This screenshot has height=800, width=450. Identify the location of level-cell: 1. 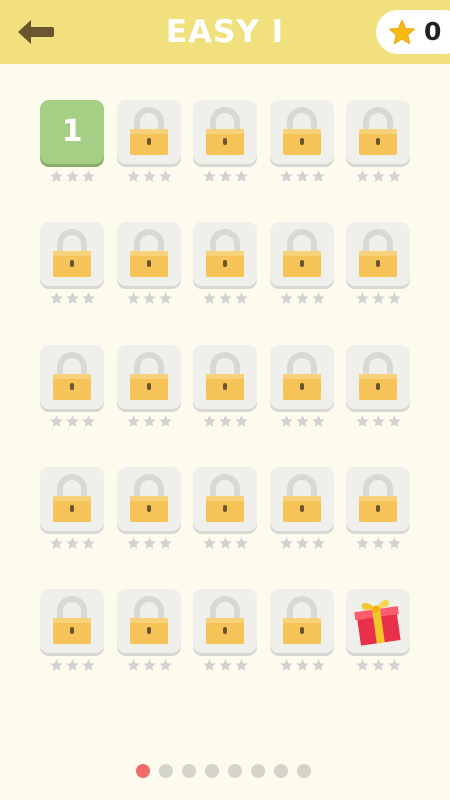
(72, 145).